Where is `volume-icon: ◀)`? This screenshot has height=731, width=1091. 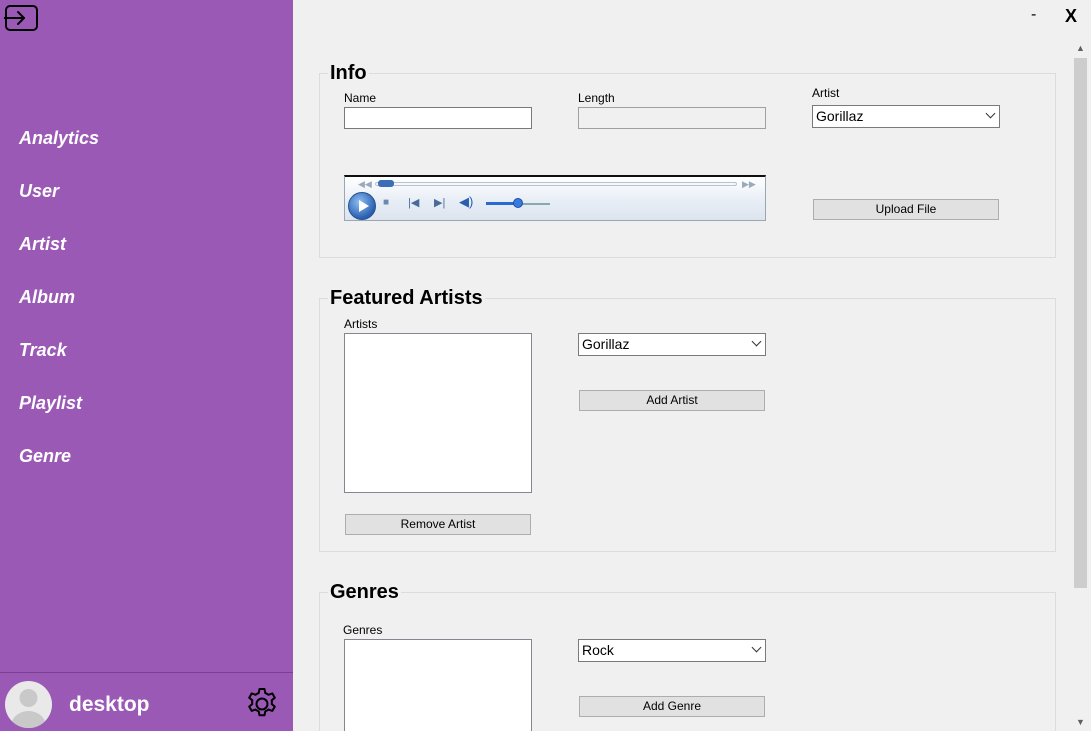 volume-icon: ◀) is located at coordinates (466, 202).